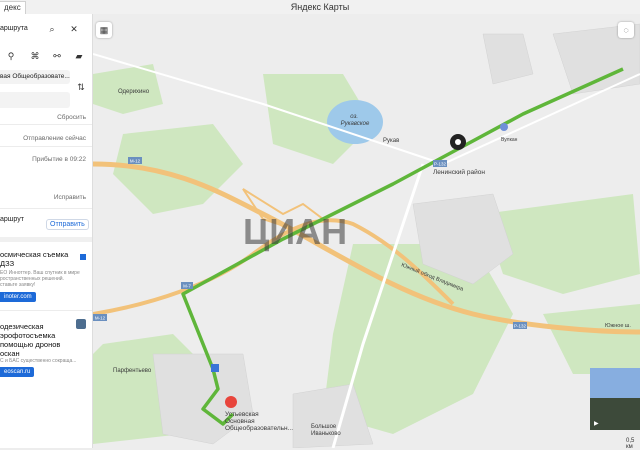 Image resolution: width=640 pixels, height=450 pixels. Describe the element at coordinates (615, 399) in the screenshot. I see `panorama-preview: ▶` at that location.